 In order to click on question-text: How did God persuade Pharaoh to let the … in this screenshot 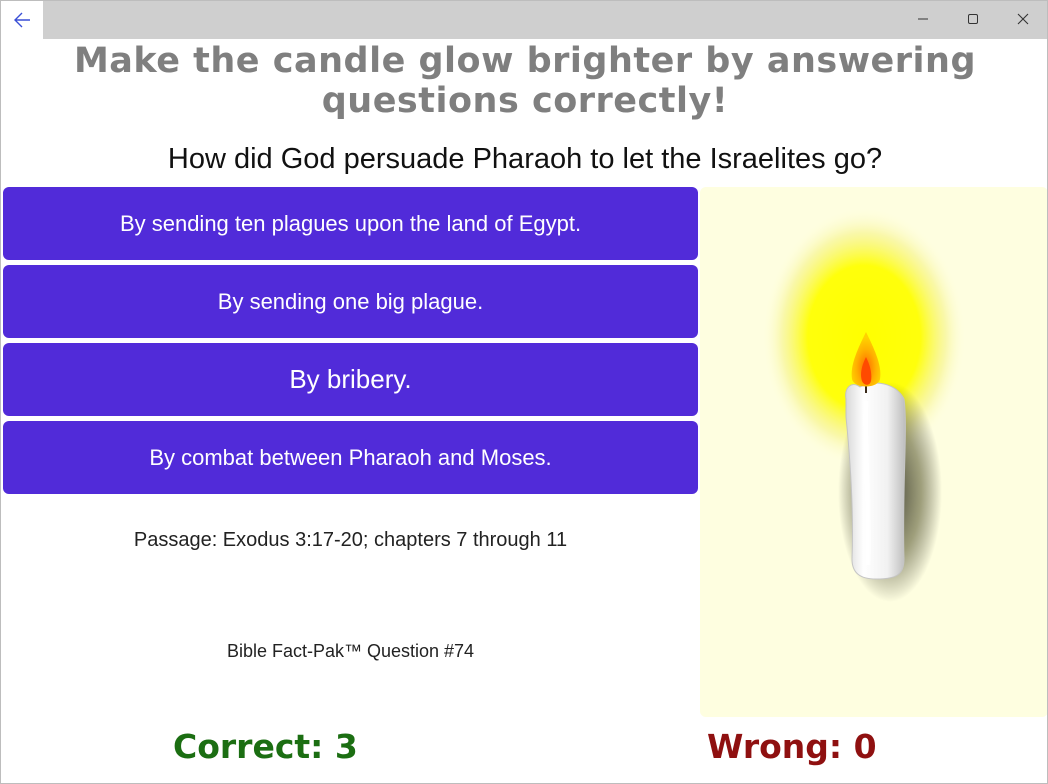, I will do `click(525, 159)`.